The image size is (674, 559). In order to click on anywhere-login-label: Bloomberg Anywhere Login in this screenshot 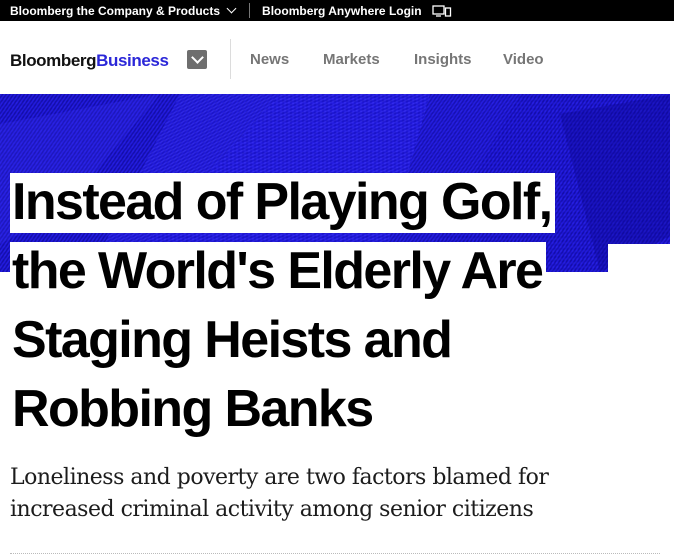, I will do `click(342, 10)`.